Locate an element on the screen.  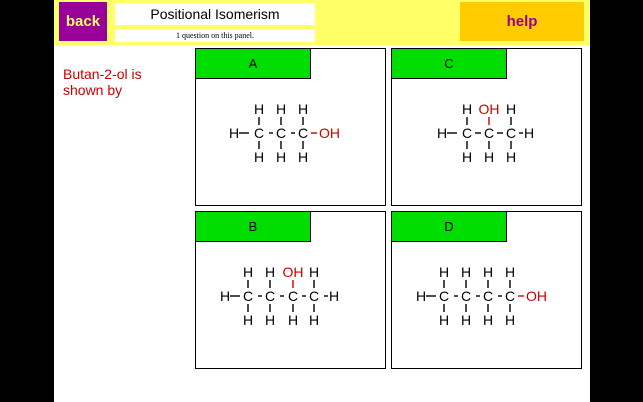
back-button: back is located at coordinates (83, 21).